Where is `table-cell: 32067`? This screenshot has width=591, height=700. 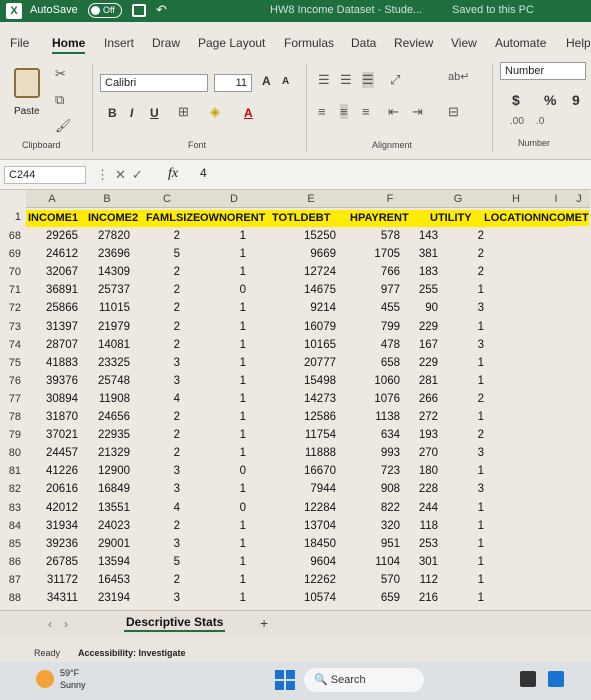
table-cell: 32067 is located at coordinates (62, 272).